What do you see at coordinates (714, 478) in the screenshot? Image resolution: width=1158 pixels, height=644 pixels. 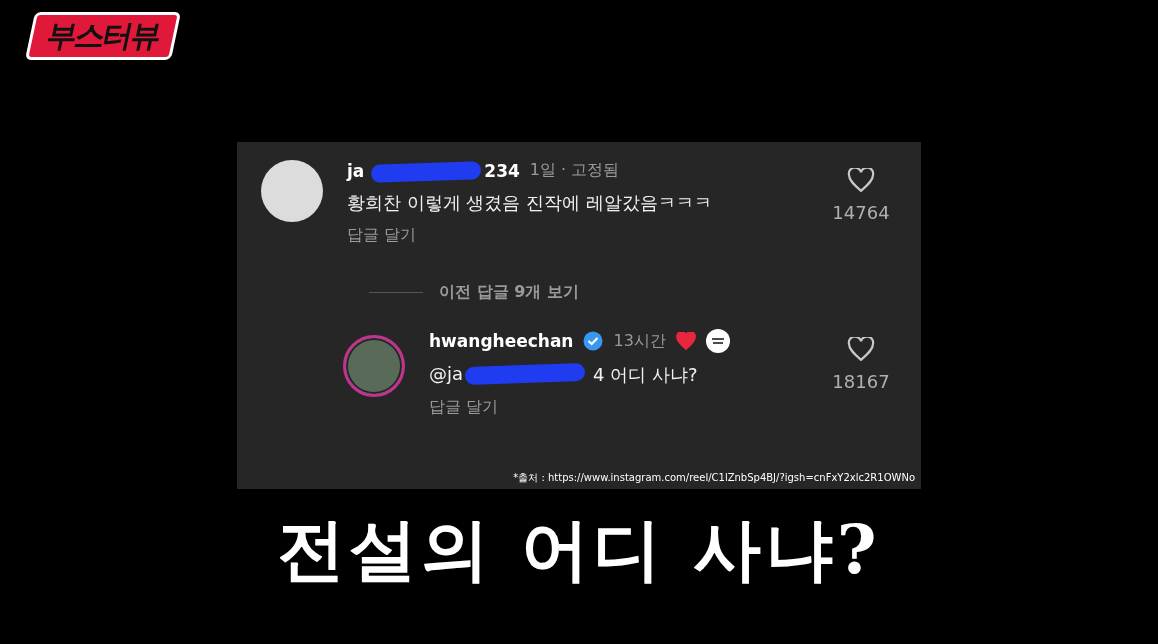 I see `source-url: *출처 : https://www.instagram.com/reel/C1lZnbSp4BJ/?igsh=cnFxY2xlc2R1OWNo` at bounding box center [714, 478].